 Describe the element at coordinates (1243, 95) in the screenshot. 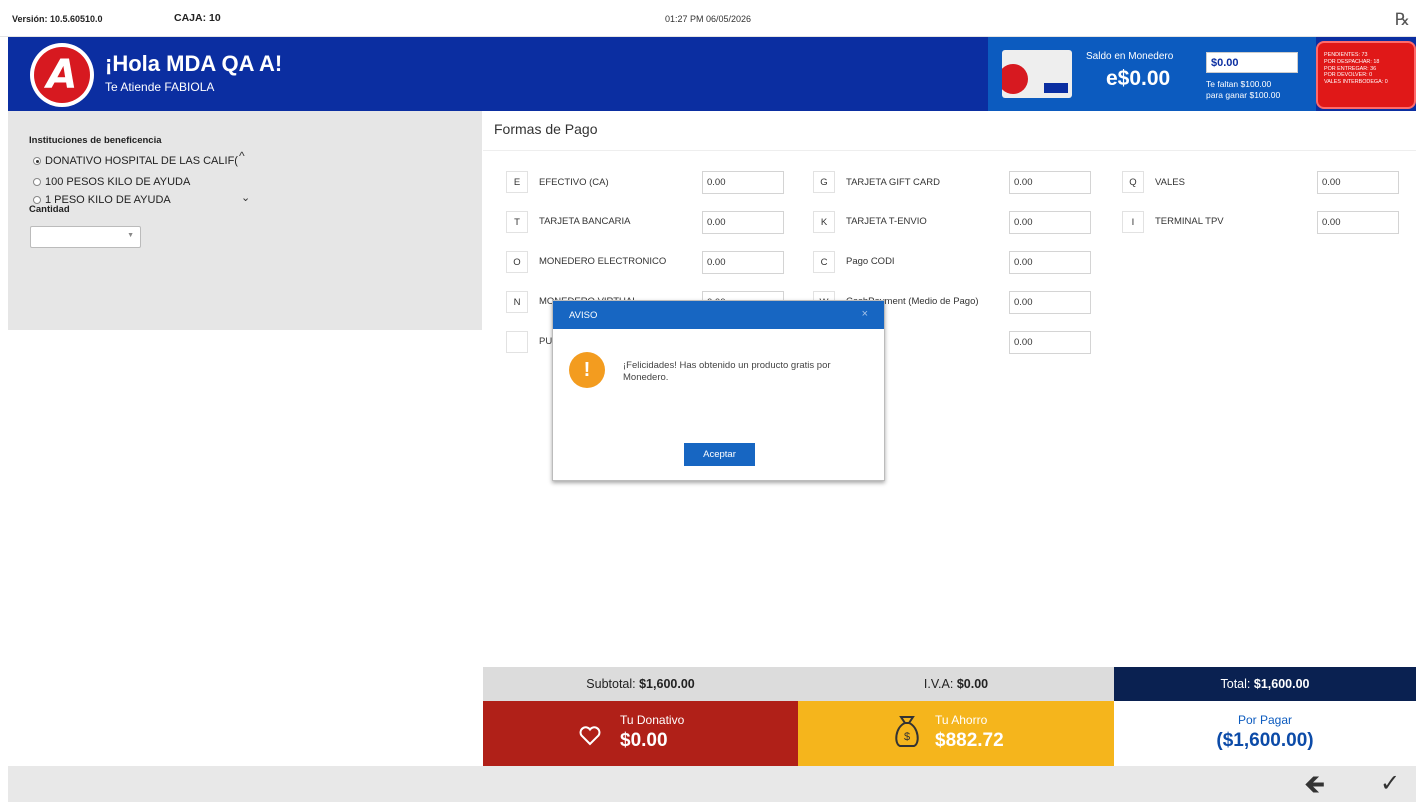

I see `faltan-text-2: para ganar $100.00` at that location.